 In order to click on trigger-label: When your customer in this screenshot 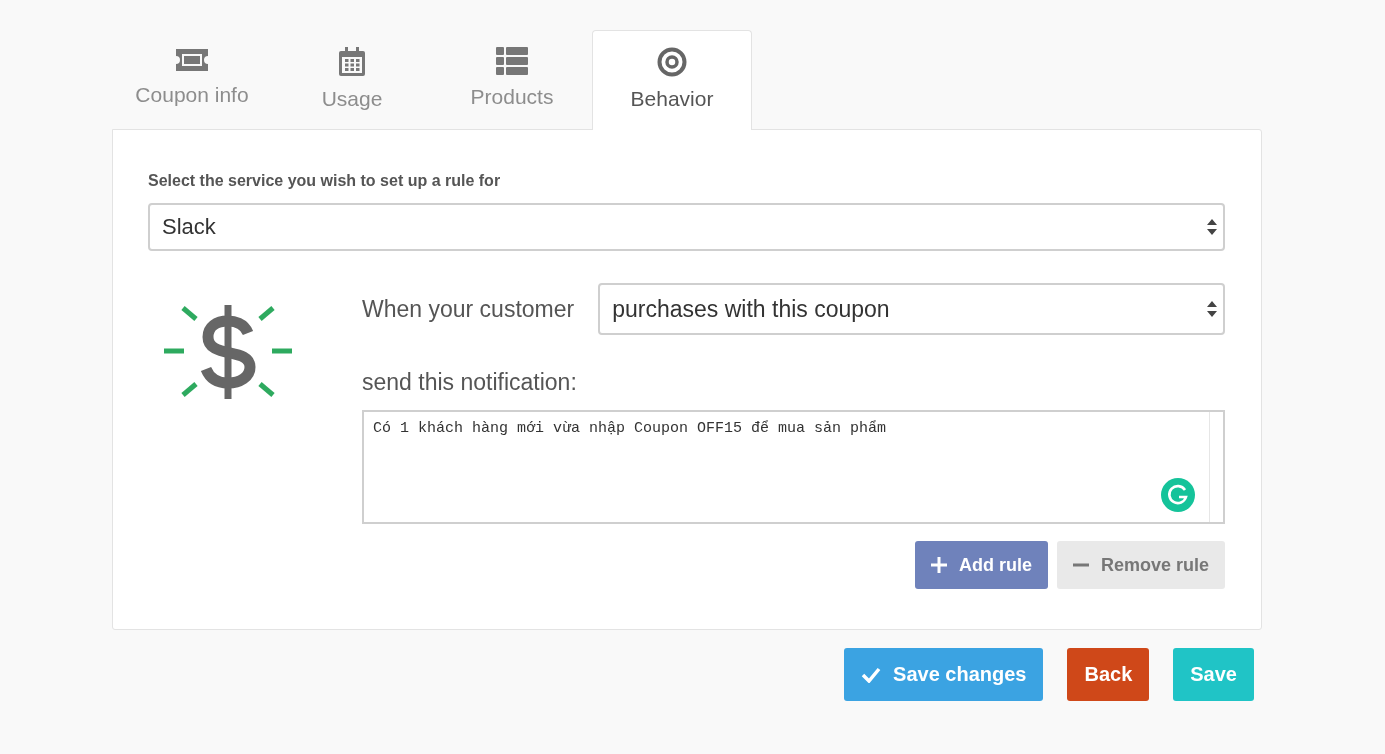, I will do `click(468, 309)`.